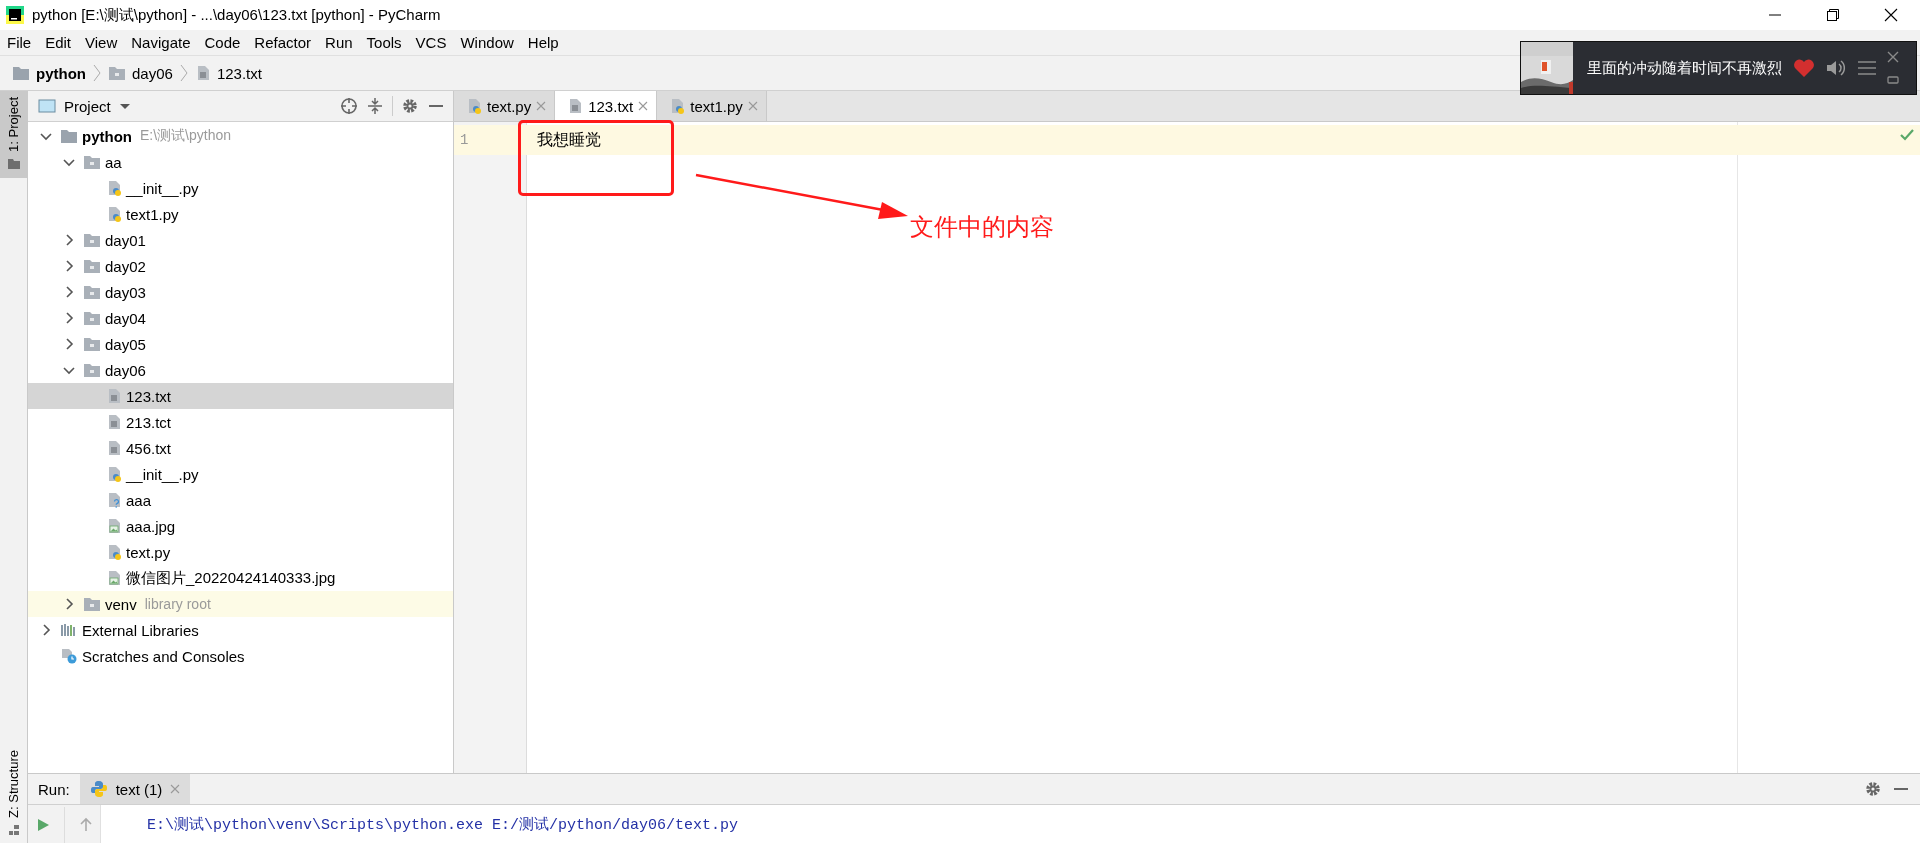  What do you see at coordinates (384, 42) in the screenshot?
I see `menu-item: Tools` at bounding box center [384, 42].